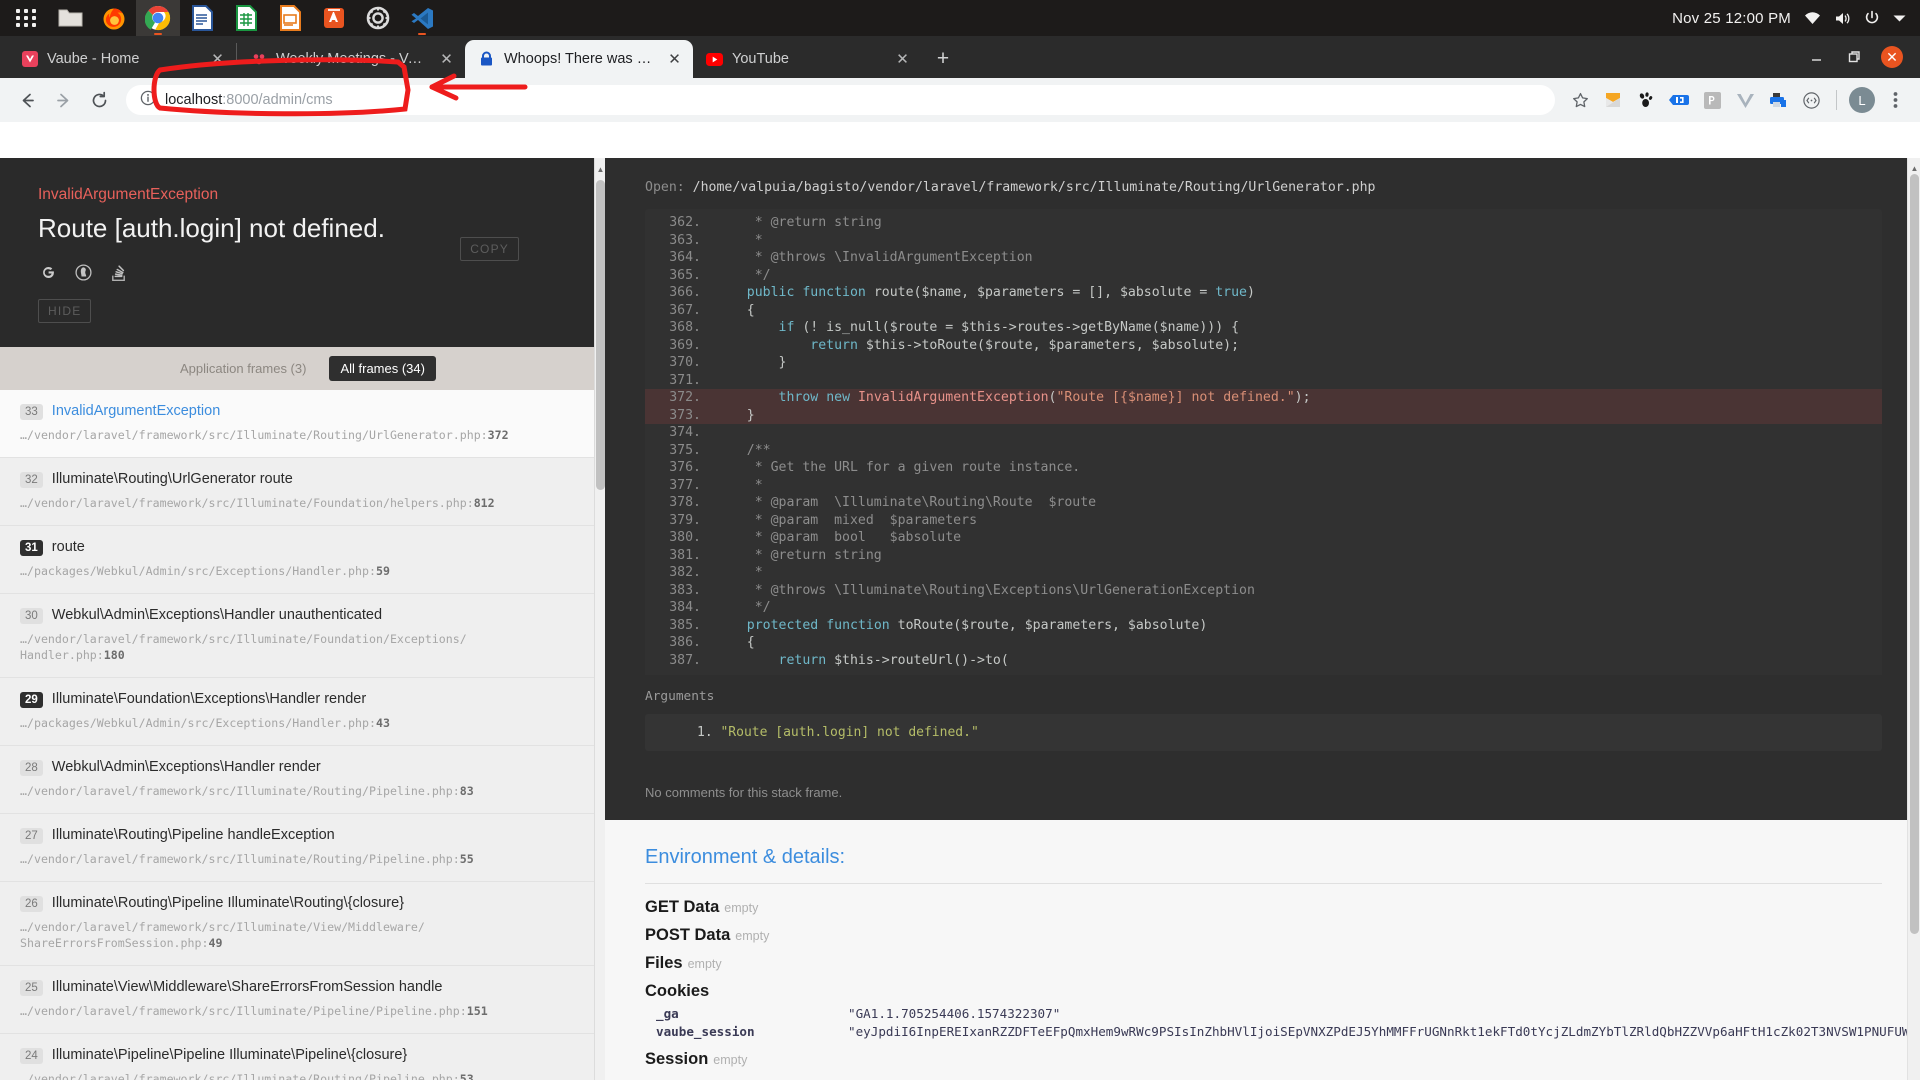 Image resolution: width=1920 pixels, height=1080 pixels. Describe the element at coordinates (1914, 168) in the screenshot. I see `page-scroll-up-arrow: ▲` at that location.